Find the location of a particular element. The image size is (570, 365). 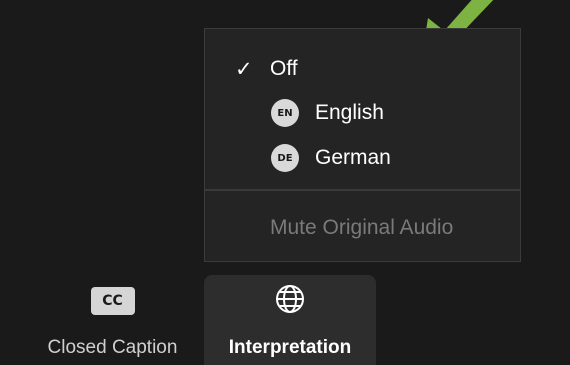

mute-original-audio-label: Mute Original Audio is located at coordinates (362, 227).